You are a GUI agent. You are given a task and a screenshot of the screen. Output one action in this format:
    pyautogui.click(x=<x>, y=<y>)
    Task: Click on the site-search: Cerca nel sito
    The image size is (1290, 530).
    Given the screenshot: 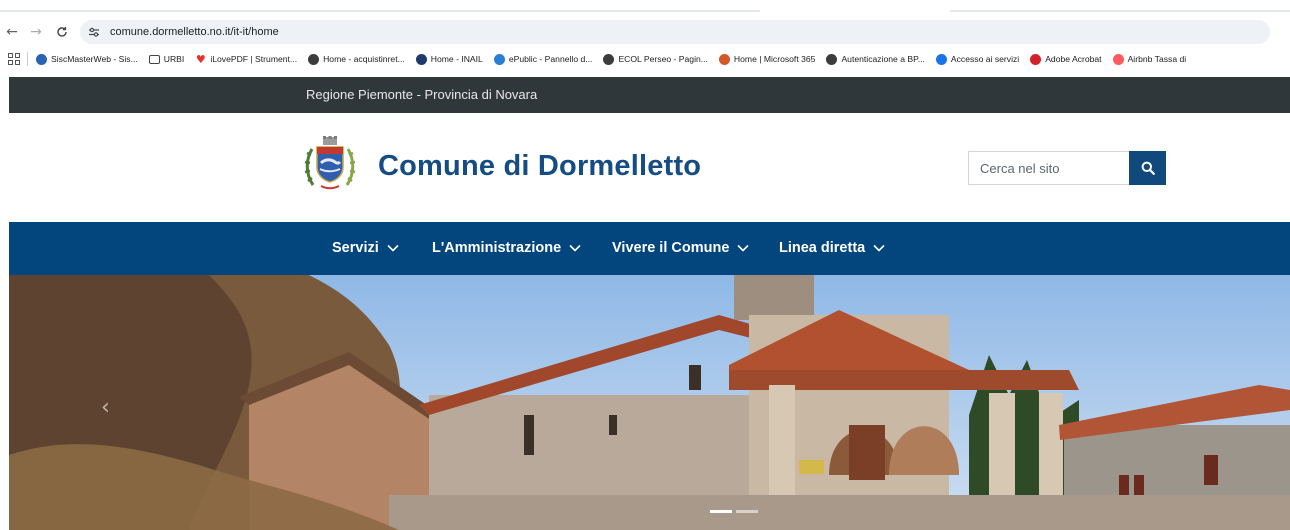 What is the action you would take?
    pyautogui.click(x=1067, y=168)
    